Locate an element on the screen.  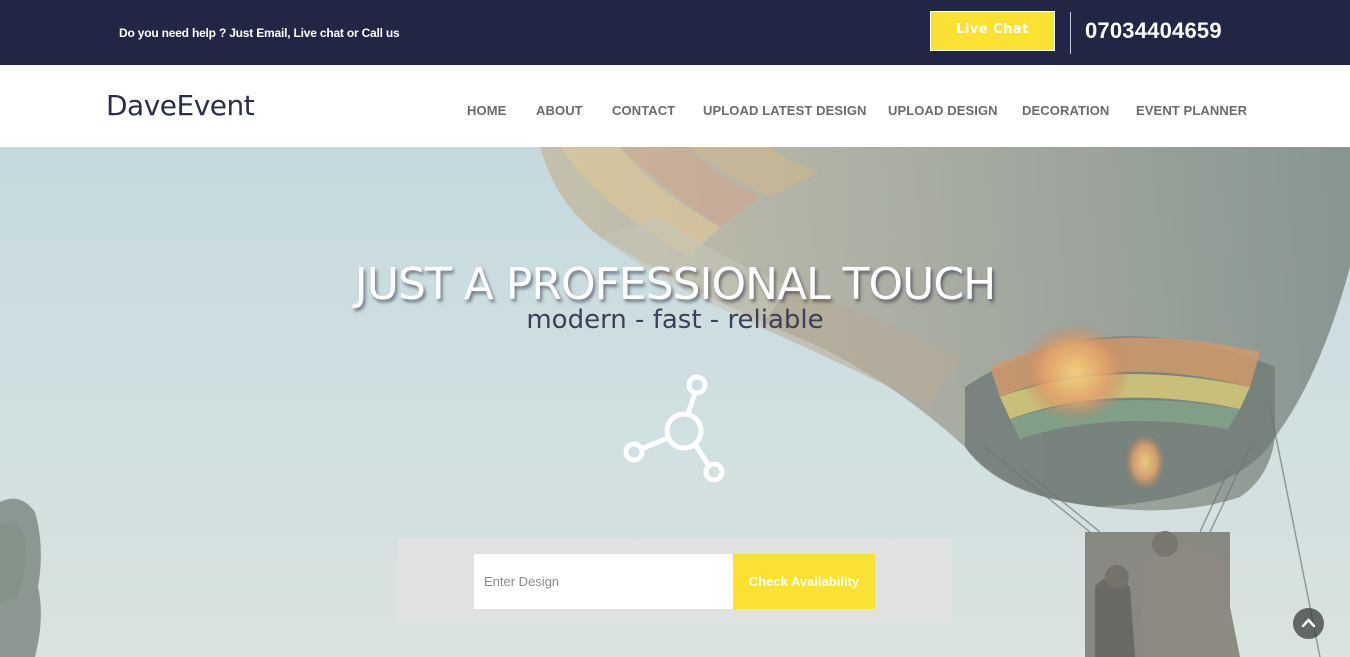
design-search-panel: Check Availability is located at coordinates (674, 582).